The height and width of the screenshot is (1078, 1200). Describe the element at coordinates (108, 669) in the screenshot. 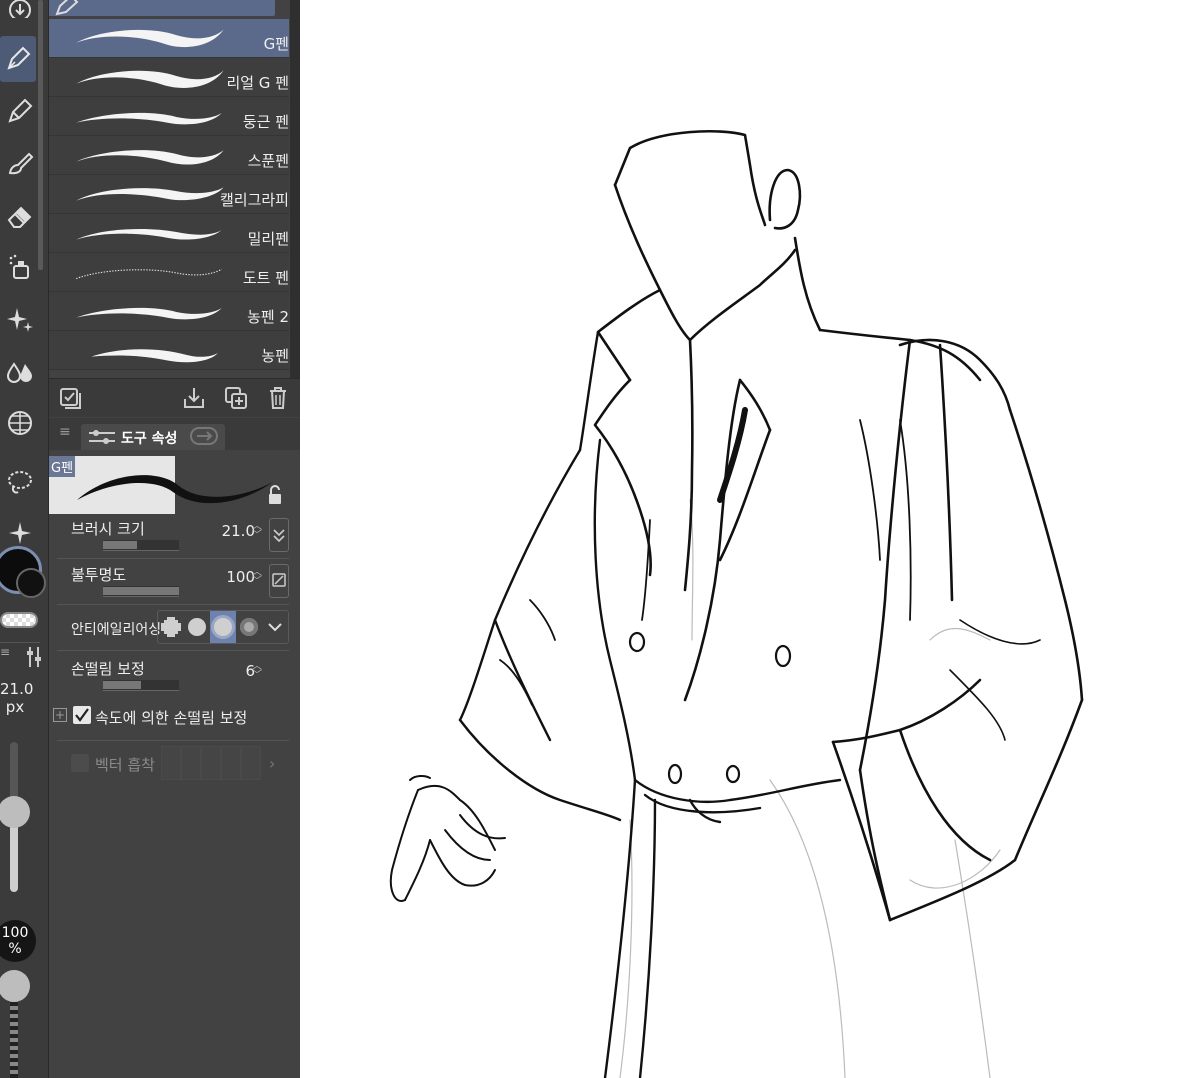

I see `stabilization-label: 손떨림 보정` at that location.